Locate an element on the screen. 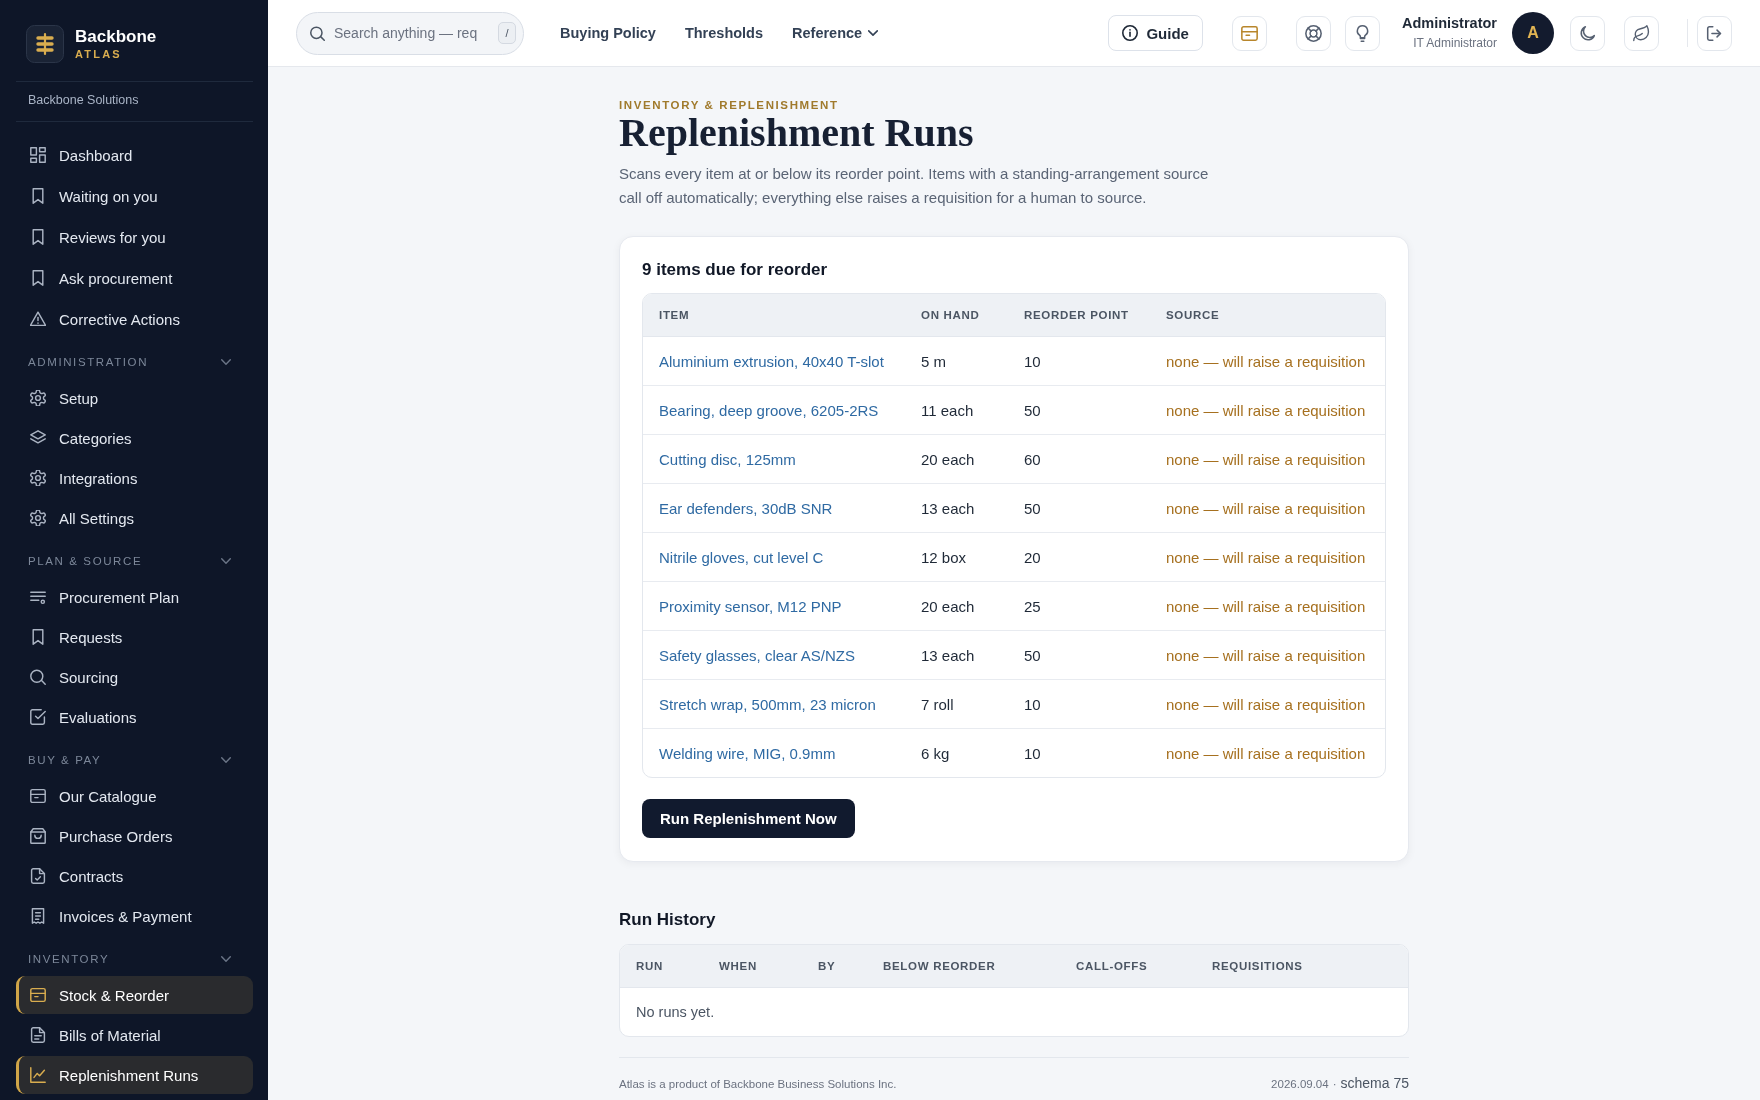  page-description: Scans every item at or below its reorder point. Items with a standing-arrangement source call off automatically; everything else raises a requisition for a human to source. is located at coordinates (914, 186).